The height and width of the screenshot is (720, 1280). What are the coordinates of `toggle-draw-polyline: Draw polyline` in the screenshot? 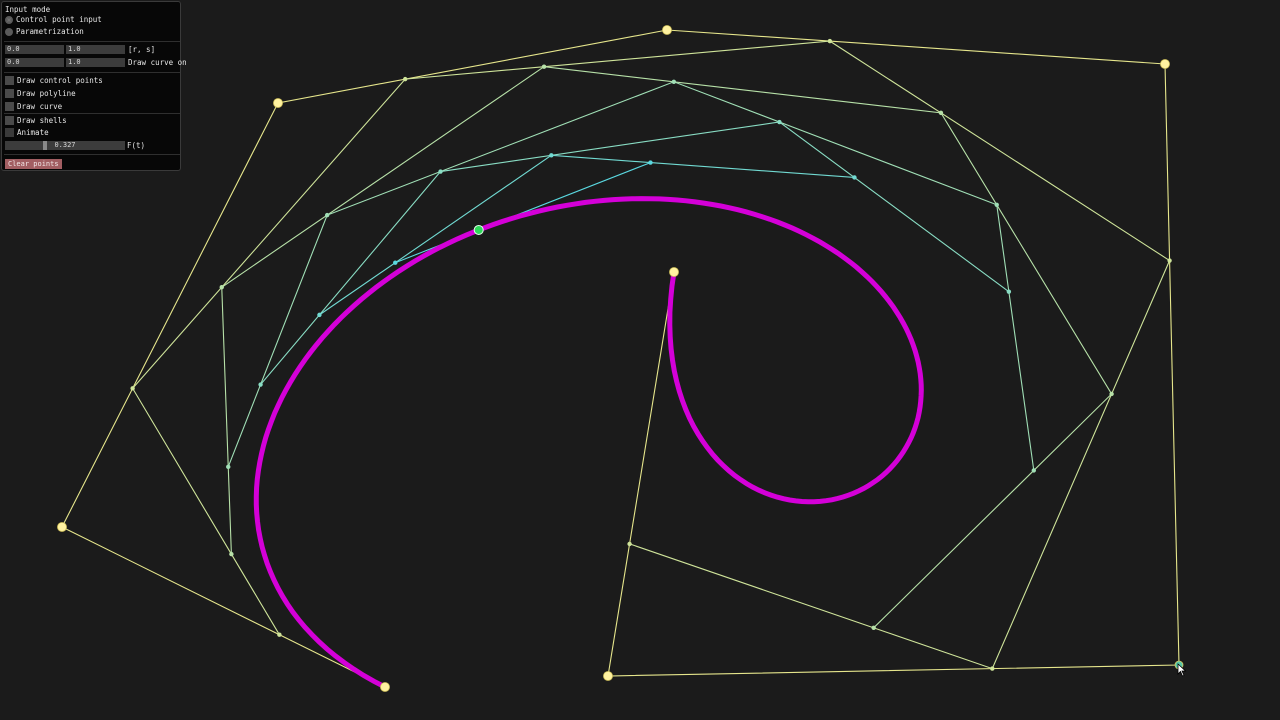 It's located at (40, 93).